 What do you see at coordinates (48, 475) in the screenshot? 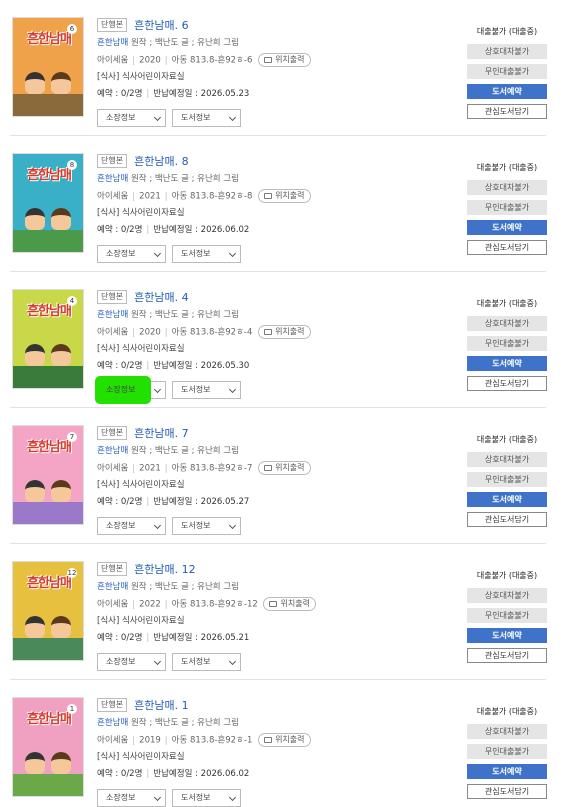
I see `book-cover-image: 흔한남매 7` at bounding box center [48, 475].